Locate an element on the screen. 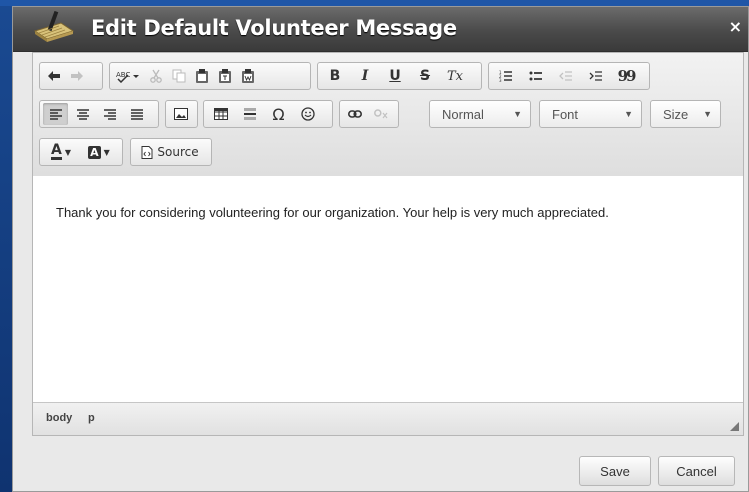 The height and width of the screenshot is (492, 749). svg-text: 3 is located at coordinates (500, 80).